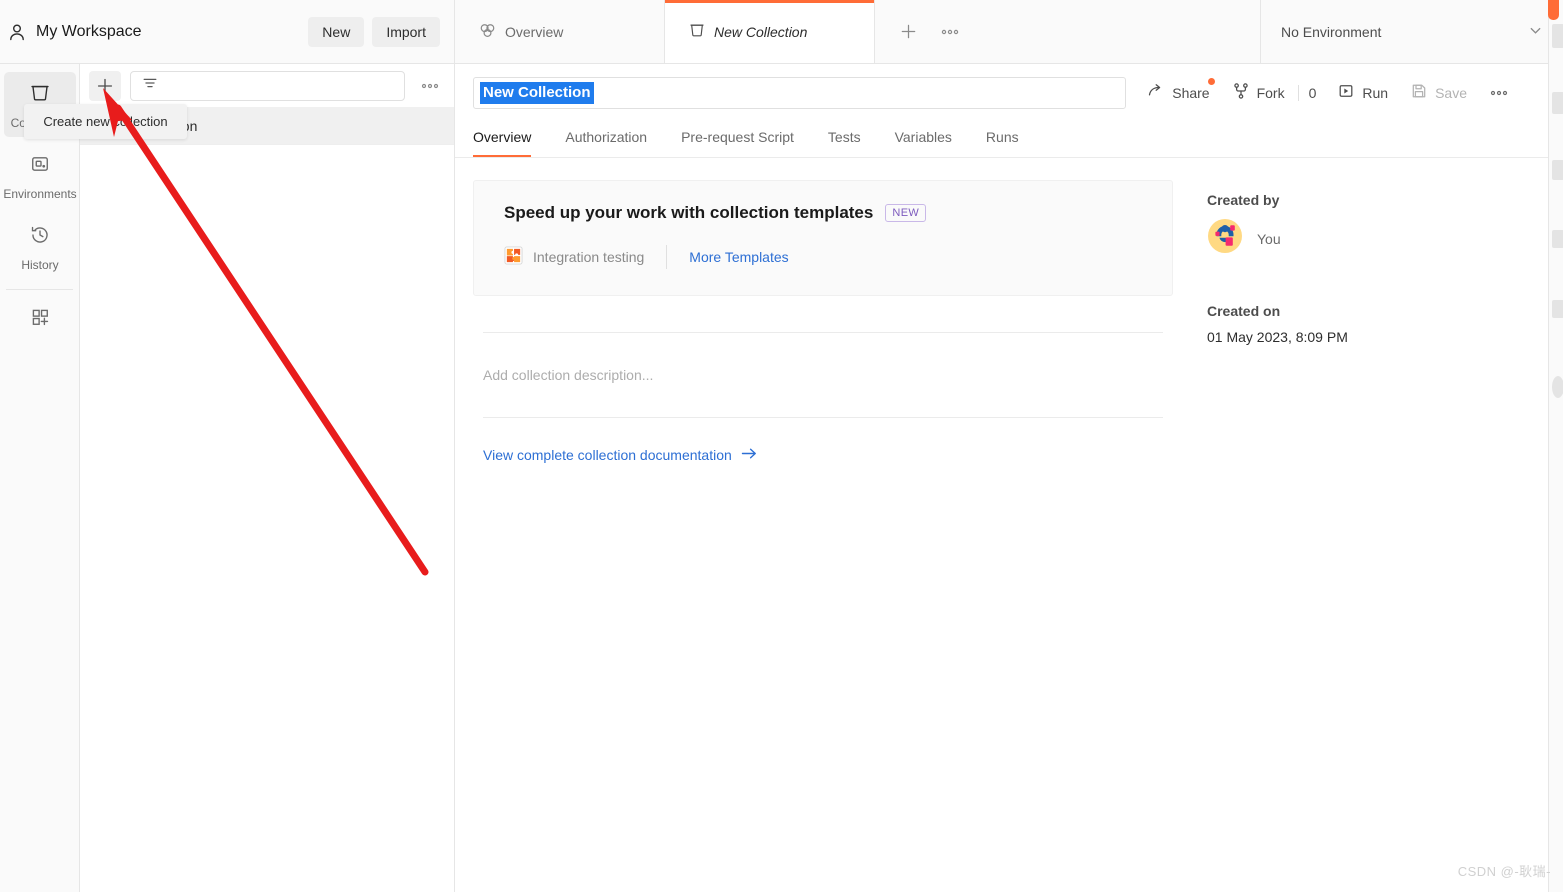 This screenshot has width=1563, height=892. I want to click on filter-sort-icon, so click(150, 85).